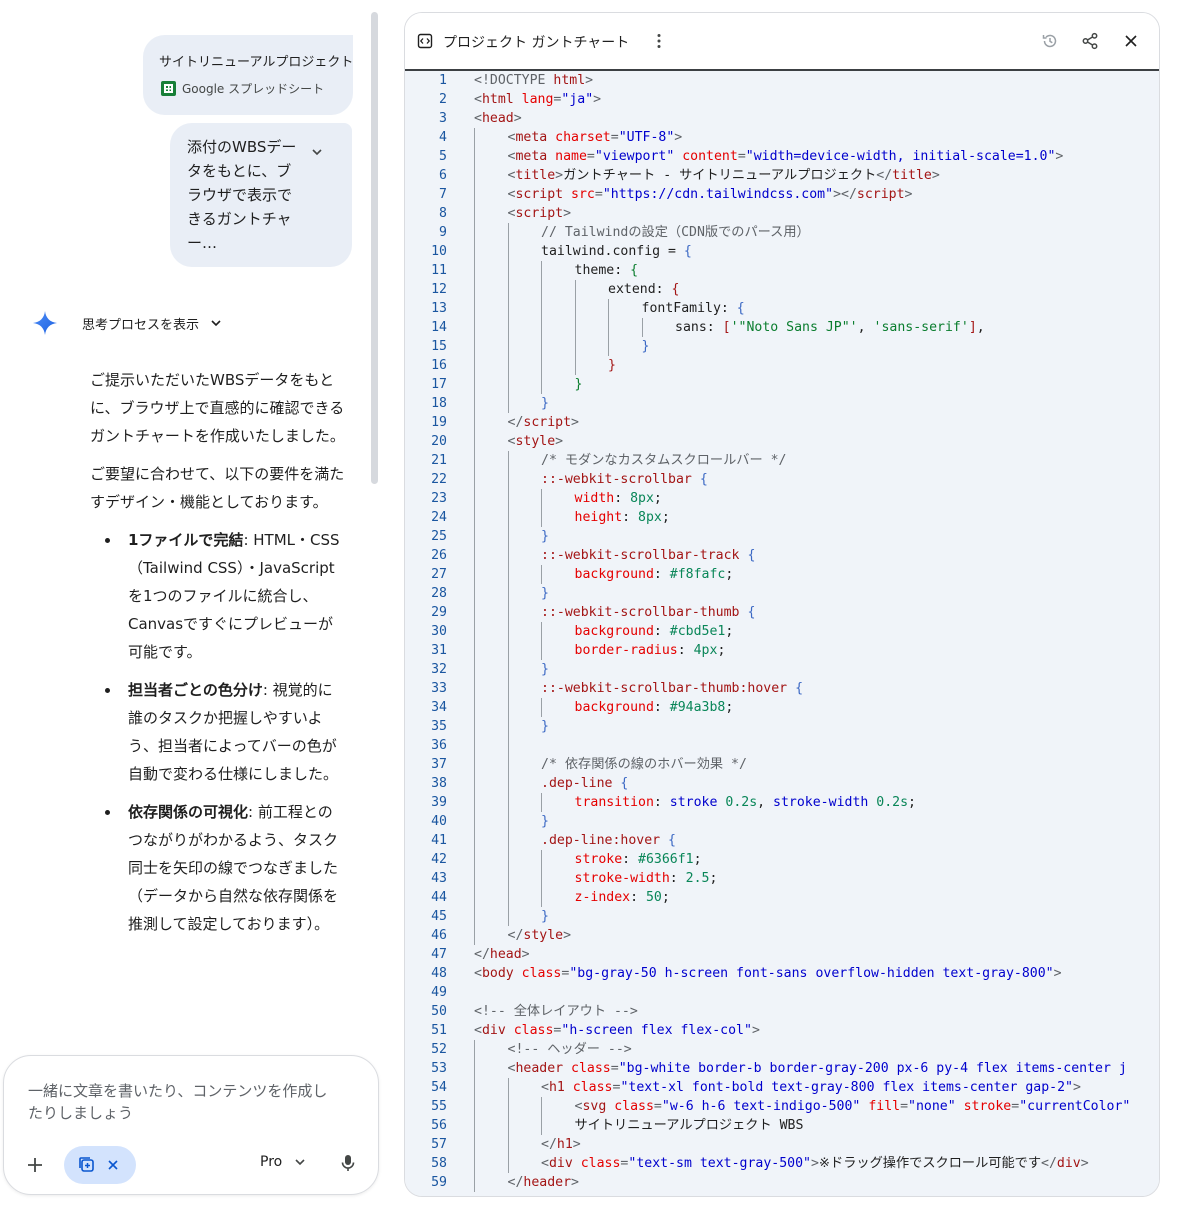 Image resolution: width=1177 pixels, height=1208 pixels. I want to click on bullet-title: 1ファイルで完結, so click(186, 540).